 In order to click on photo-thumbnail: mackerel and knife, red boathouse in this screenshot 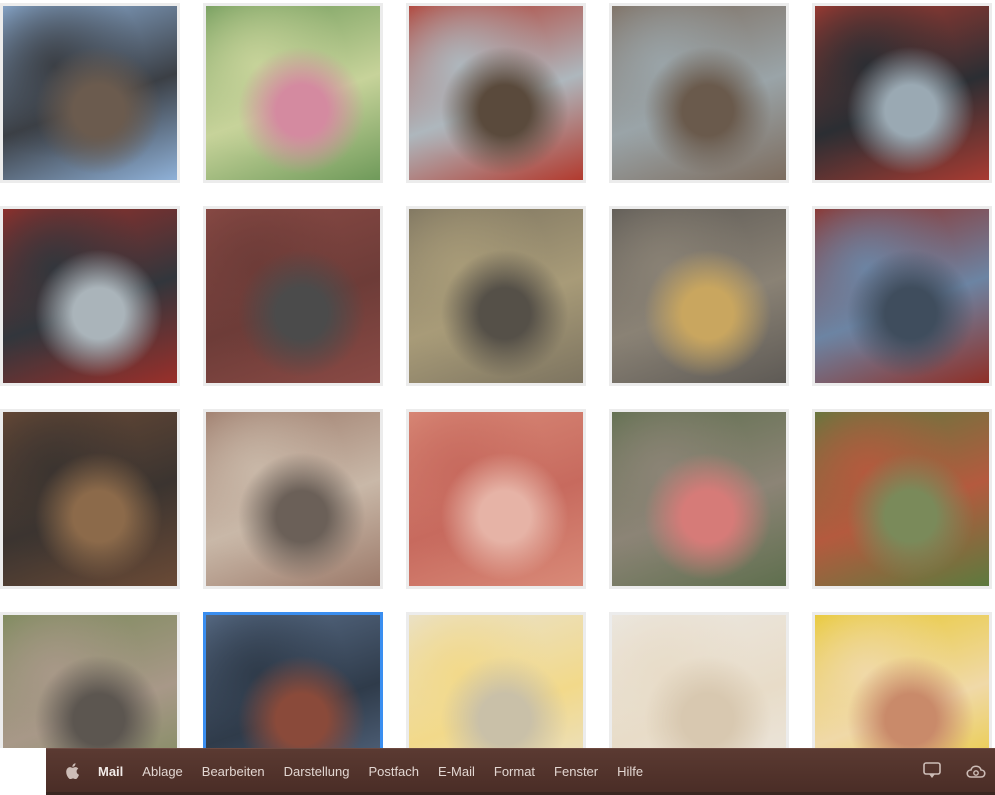, I will do `click(496, 93)`.